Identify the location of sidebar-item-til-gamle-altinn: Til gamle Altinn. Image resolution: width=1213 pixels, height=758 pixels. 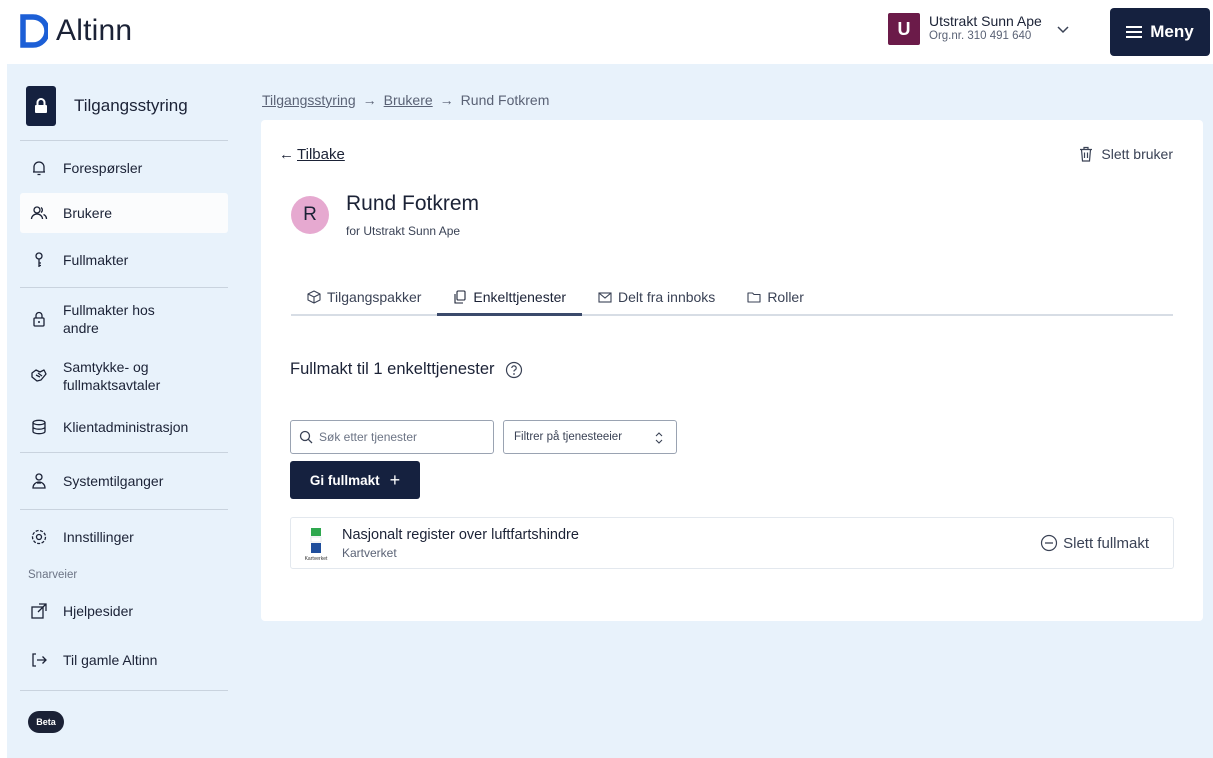
(124, 660).